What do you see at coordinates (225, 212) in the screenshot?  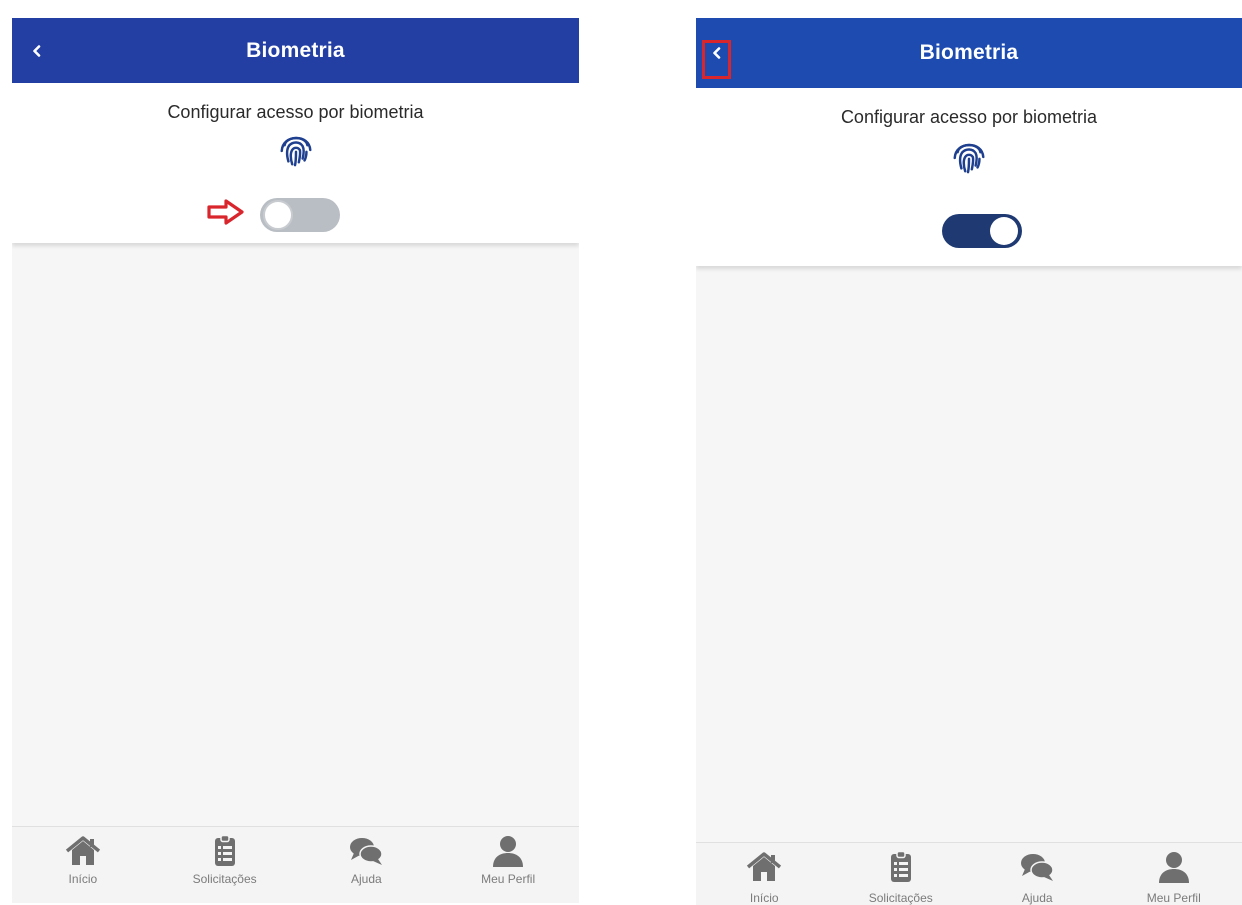 I see `arrow-right-icon` at bounding box center [225, 212].